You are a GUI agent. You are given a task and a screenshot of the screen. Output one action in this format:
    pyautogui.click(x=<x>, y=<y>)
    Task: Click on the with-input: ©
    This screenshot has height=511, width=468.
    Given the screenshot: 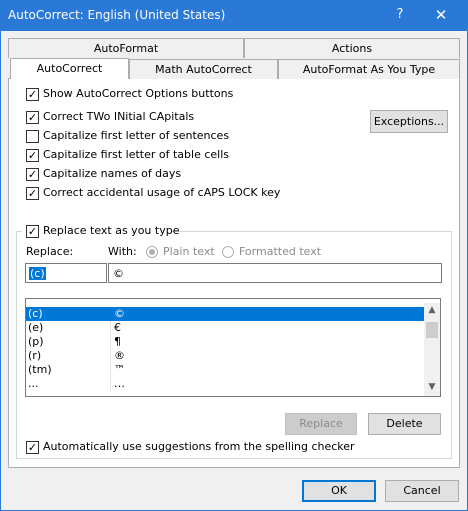 What is the action you would take?
    pyautogui.click(x=275, y=273)
    